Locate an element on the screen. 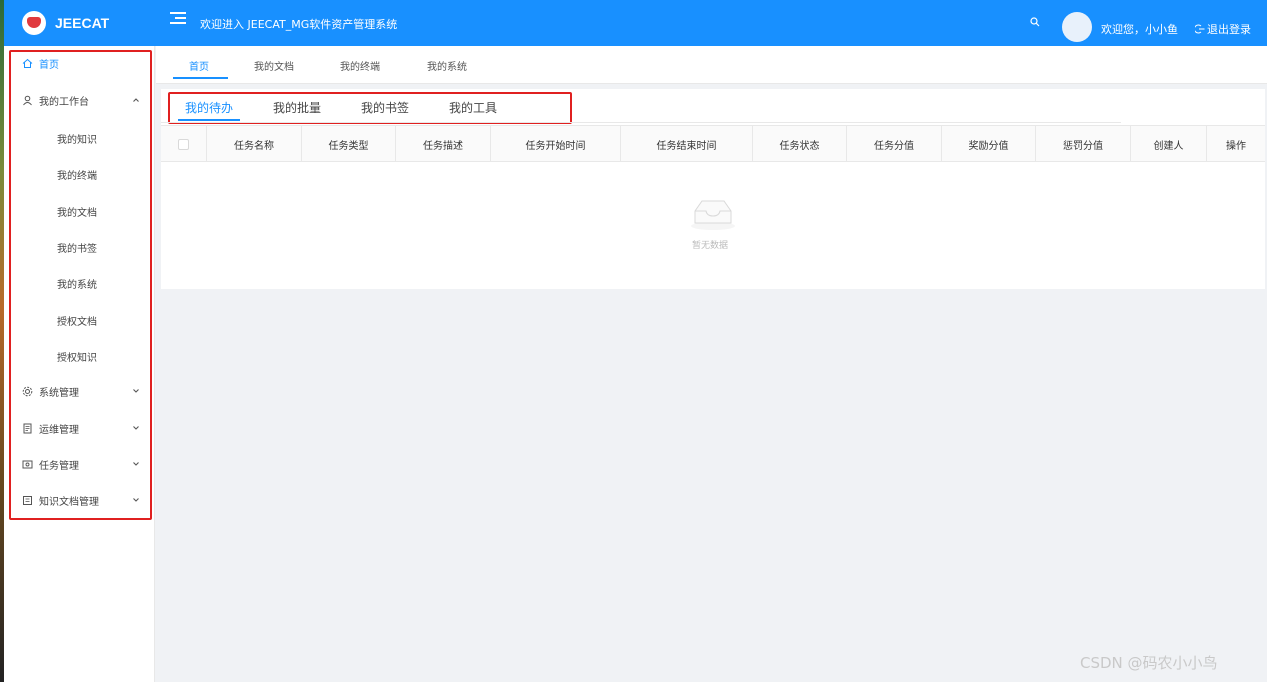 The width and height of the screenshot is (1267, 682). column-header: 任务描述 is located at coordinates (443, 144).